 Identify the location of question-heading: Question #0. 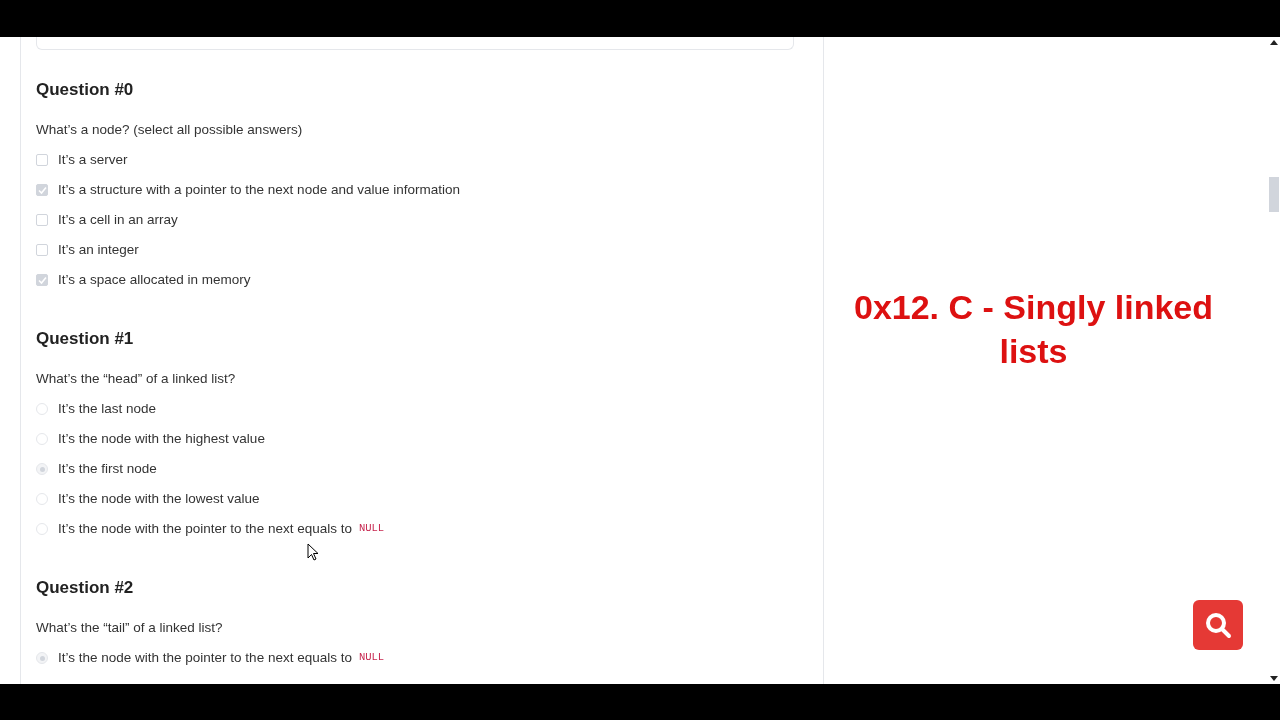
(85, 90).